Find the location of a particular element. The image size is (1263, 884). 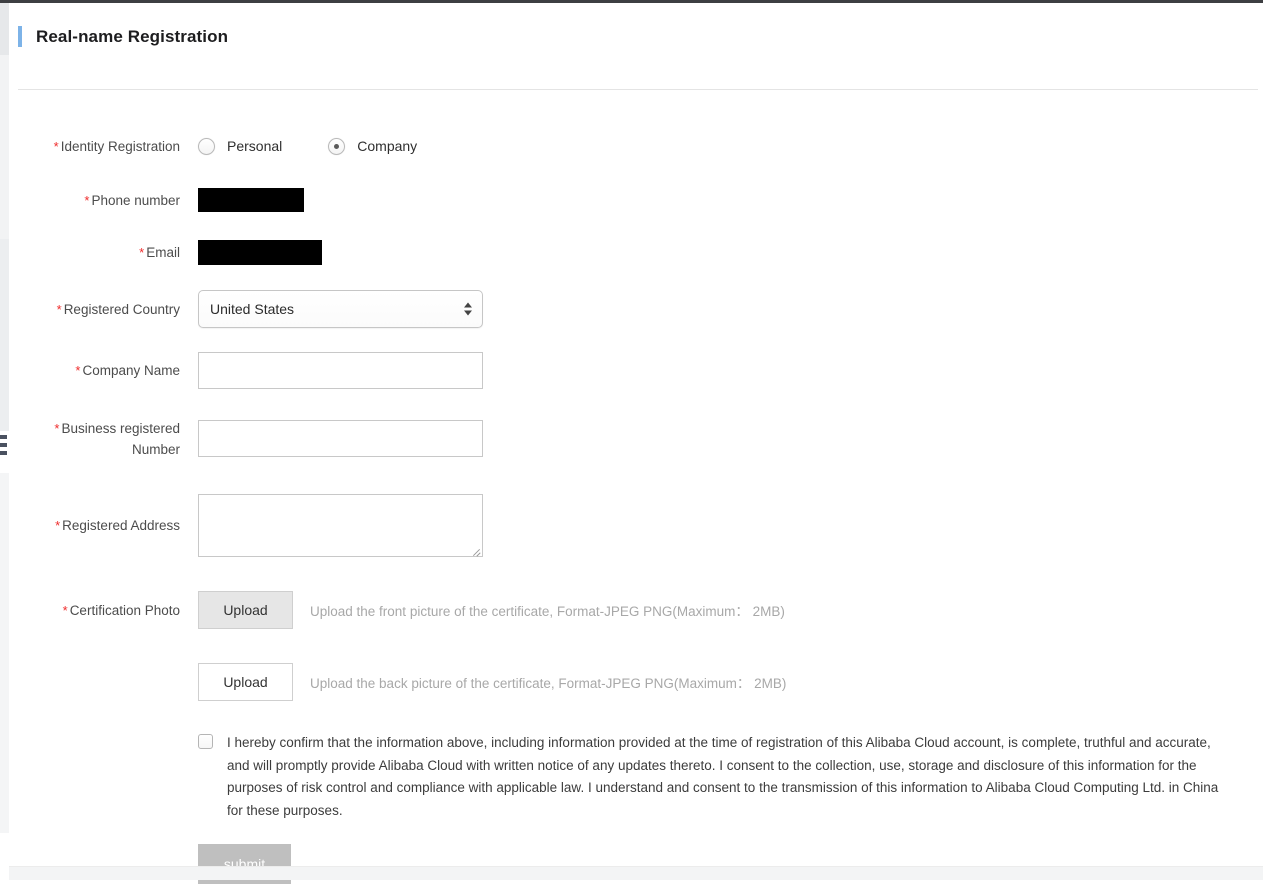

identity-radio-group: Personal Company is located at coordinates (730, 146).